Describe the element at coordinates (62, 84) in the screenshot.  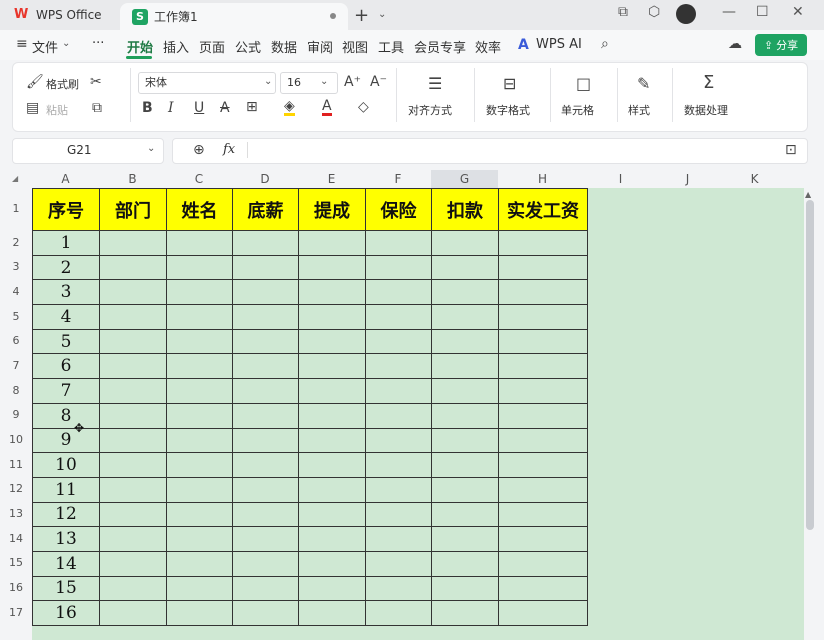
I see `format-painter-label: 格式刷` at that location.